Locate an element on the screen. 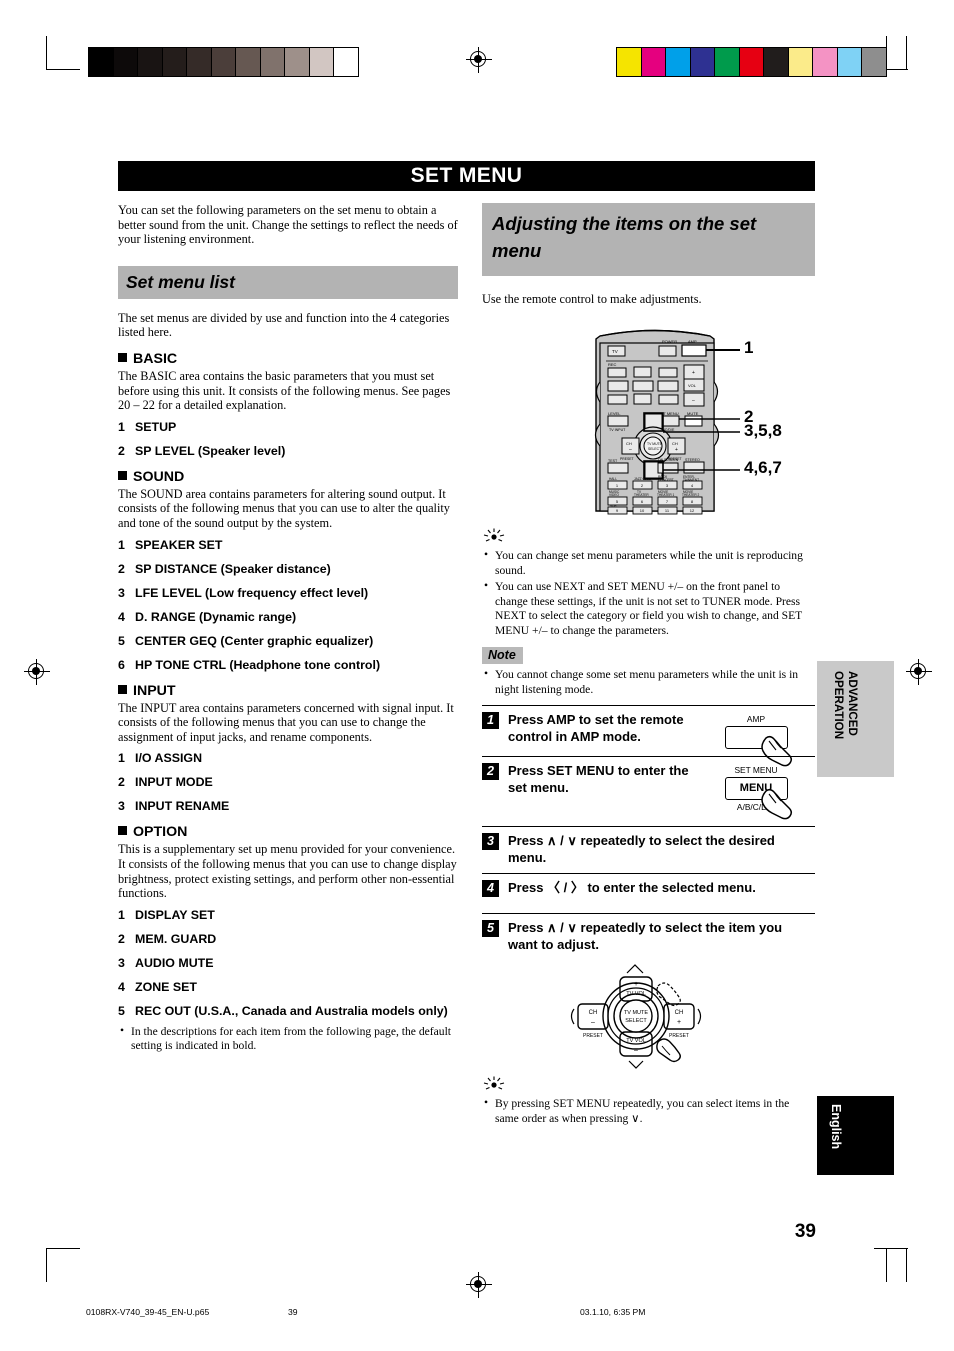 This screenshot has height=1351, width=954. menu-item: 3 INPUT RENAME is located at coordinates (288, 806).